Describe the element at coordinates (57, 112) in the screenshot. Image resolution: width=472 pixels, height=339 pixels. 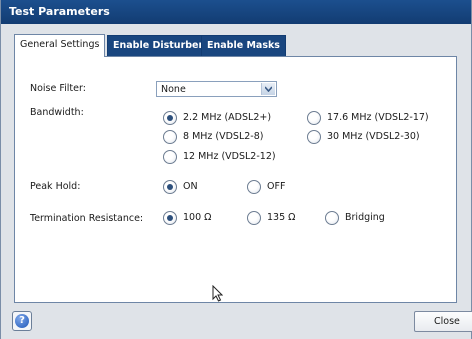
I see `bandwidth-label: Bandwidth:` at that location.